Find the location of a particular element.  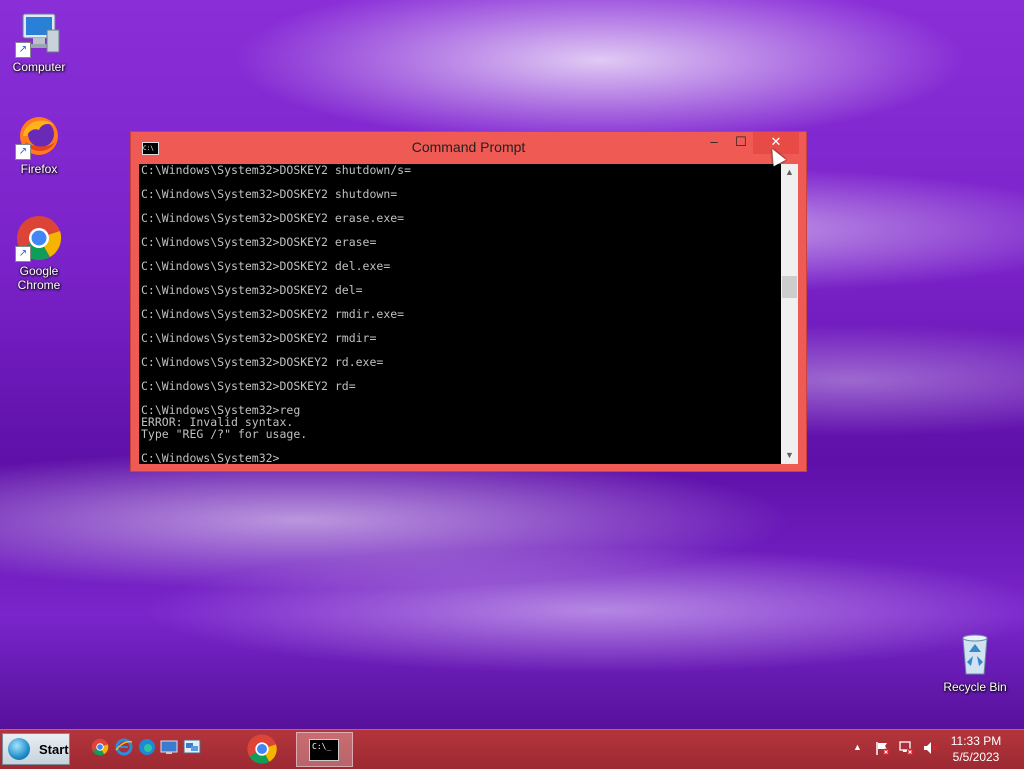

minimize-button: – is located at coordinates (714, 143).